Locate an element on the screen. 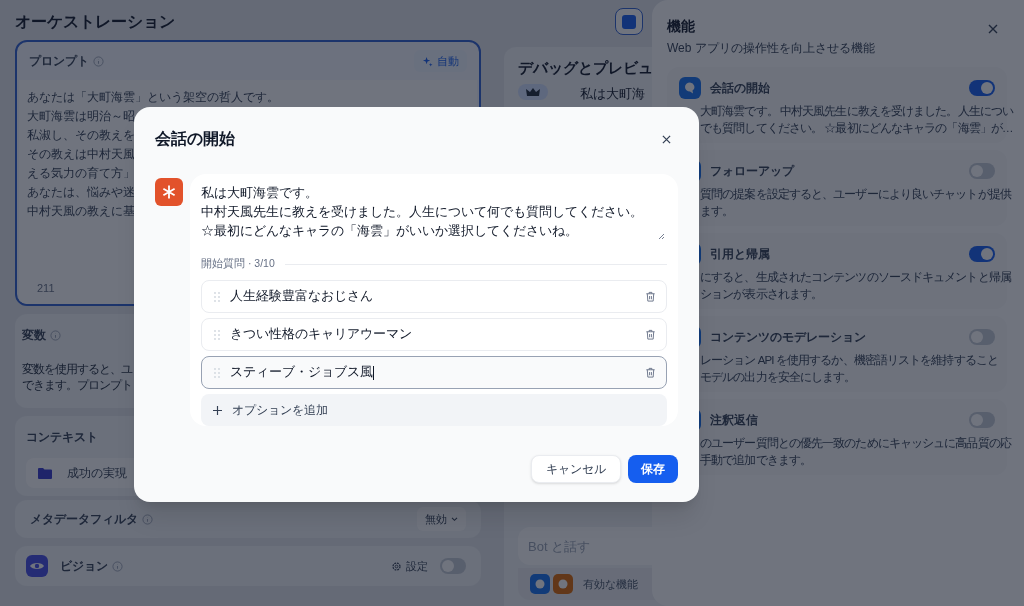  feature-title: 注釈返信 is located at coordinates (734, 420).